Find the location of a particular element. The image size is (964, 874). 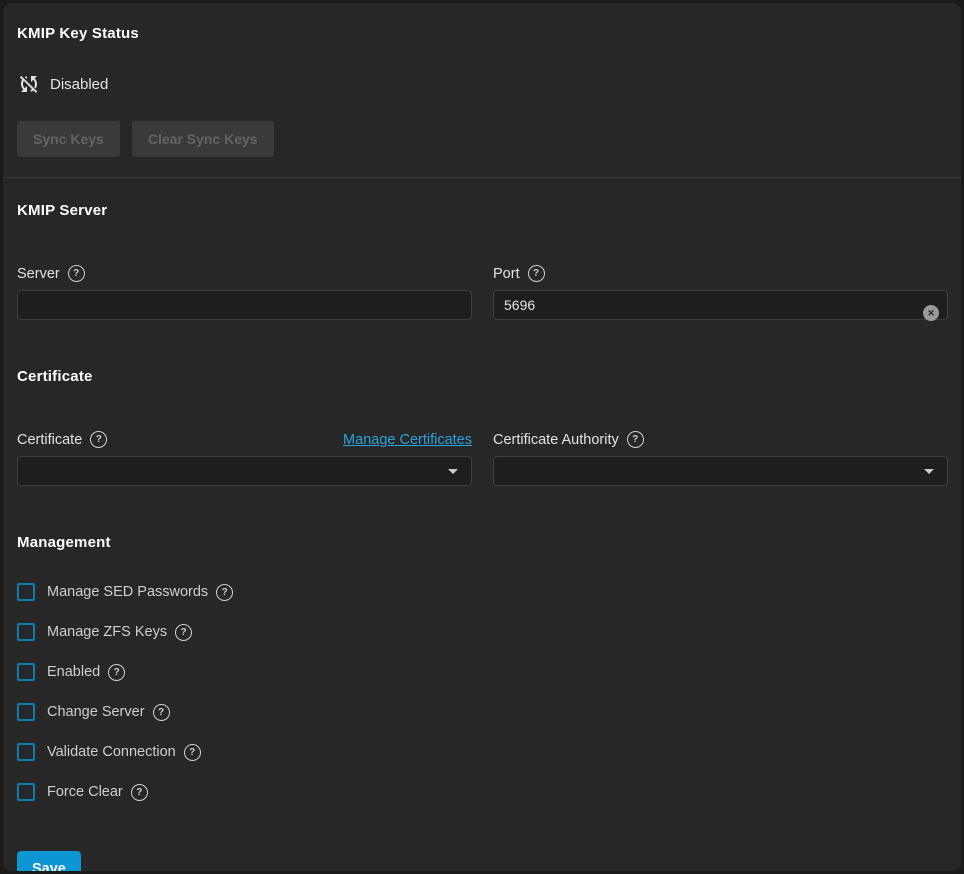

change-server-checkbox is located at coordinates (26, 712).